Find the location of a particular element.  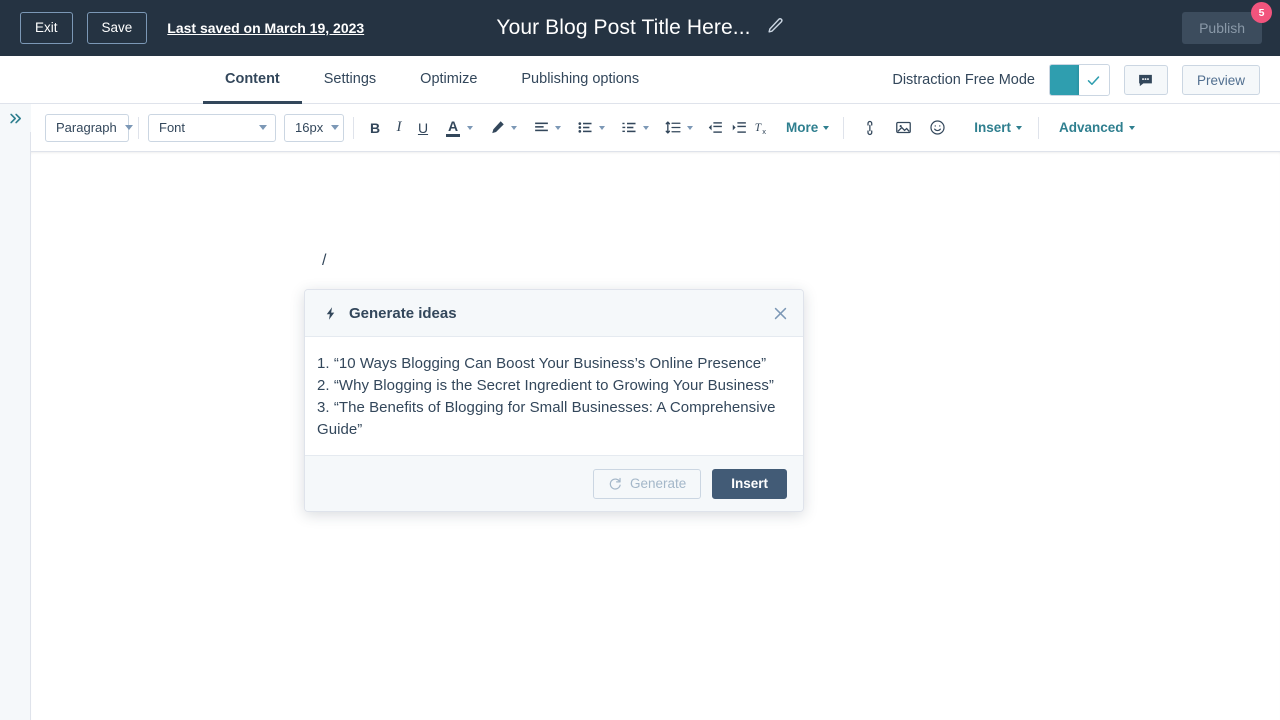

bold-icon: B is located at coordinates (375, 127).